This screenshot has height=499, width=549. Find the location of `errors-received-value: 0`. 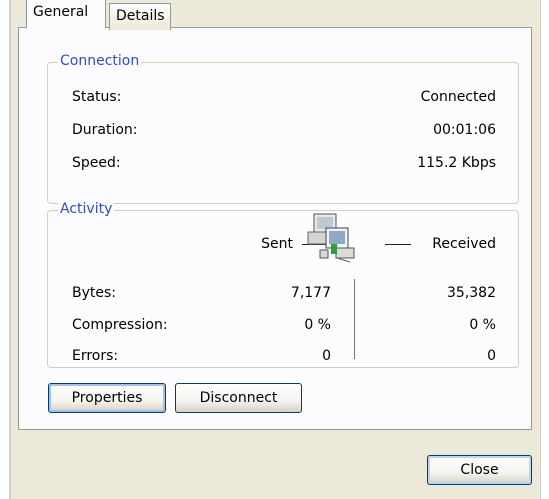

errors-received-value: 0 is located at coordinates (491, 356).